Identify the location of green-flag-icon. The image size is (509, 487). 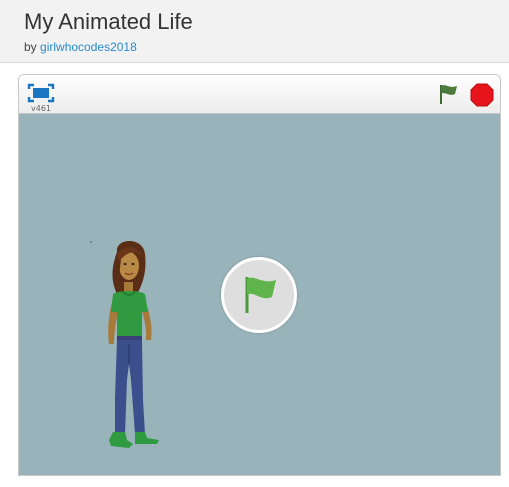
(448, 94).